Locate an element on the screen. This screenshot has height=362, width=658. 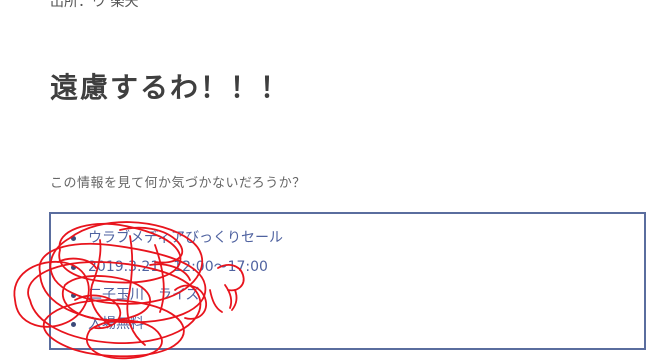
cut-off-caption: 出所：ウ 楽天 is located at coordinates (94, 5).